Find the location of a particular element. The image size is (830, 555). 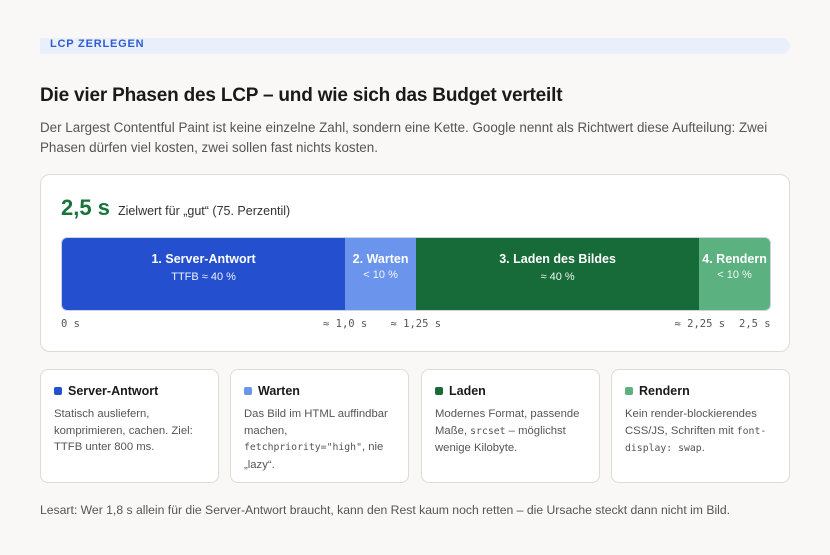

code-snippet: srcset is located at coordinates (488, 431).